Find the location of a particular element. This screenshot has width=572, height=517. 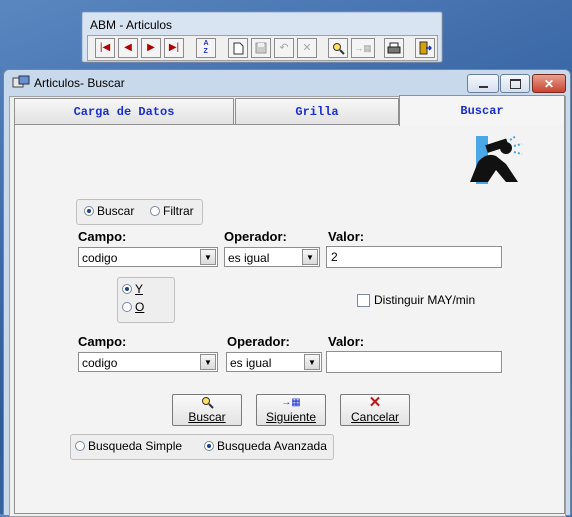

maximize-button is located at coordinates (515, 83).